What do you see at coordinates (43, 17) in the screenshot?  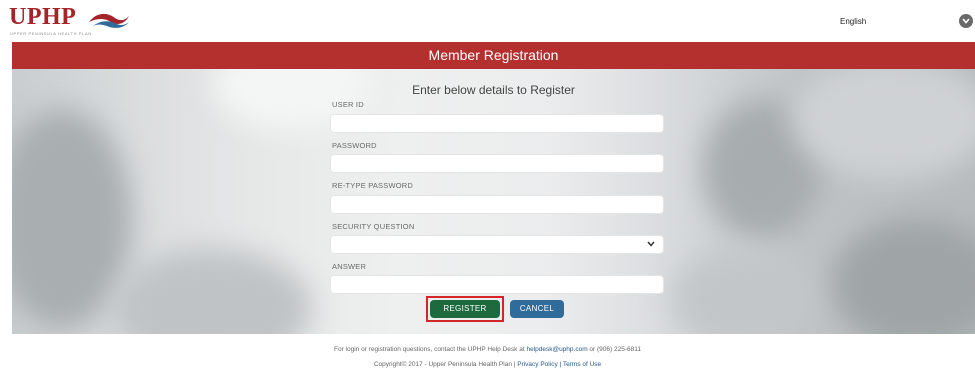 I see `logo-text: UPHP` at bounding box center [43, 17].